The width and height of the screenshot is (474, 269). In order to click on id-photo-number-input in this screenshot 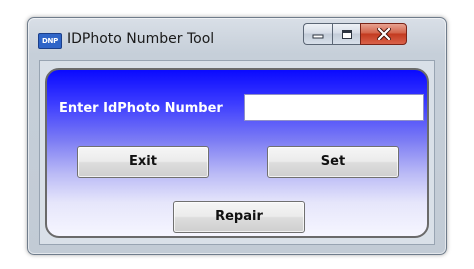, I will do `click(334, 107)`.